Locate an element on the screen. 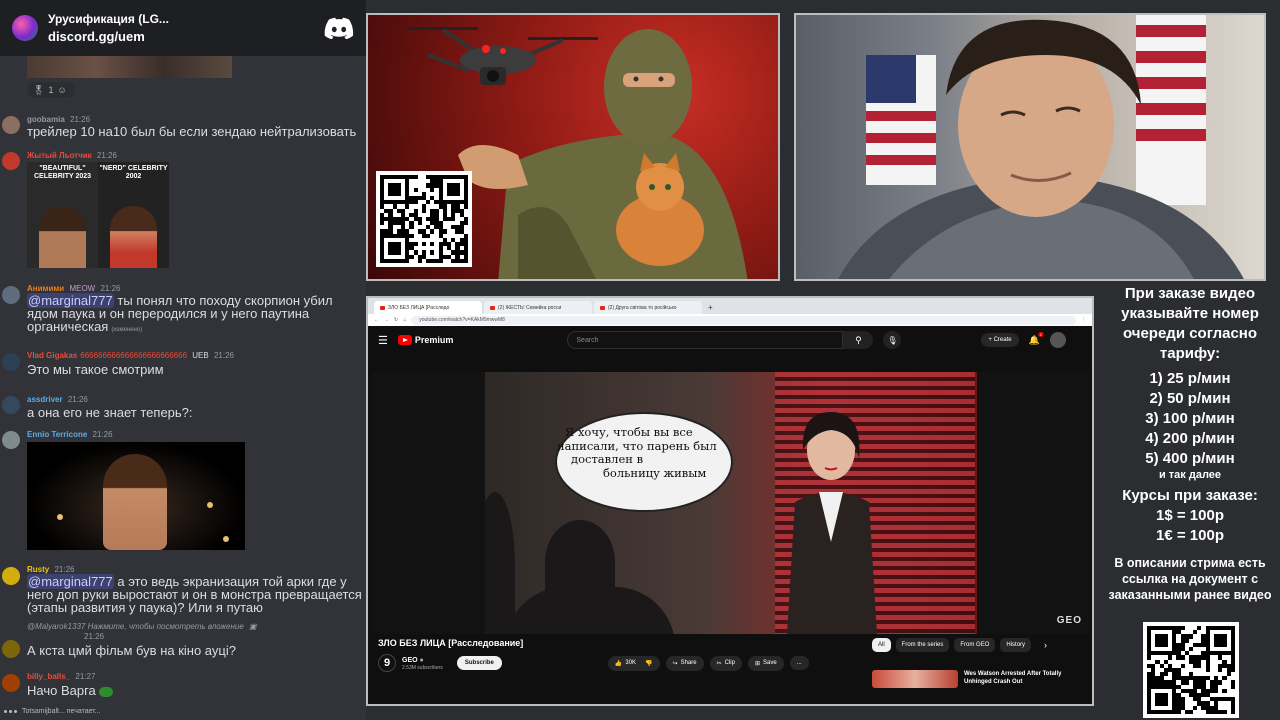 The width and height of the screenshot is (1280, 720). qr-code is located at coordinates (424, 219).